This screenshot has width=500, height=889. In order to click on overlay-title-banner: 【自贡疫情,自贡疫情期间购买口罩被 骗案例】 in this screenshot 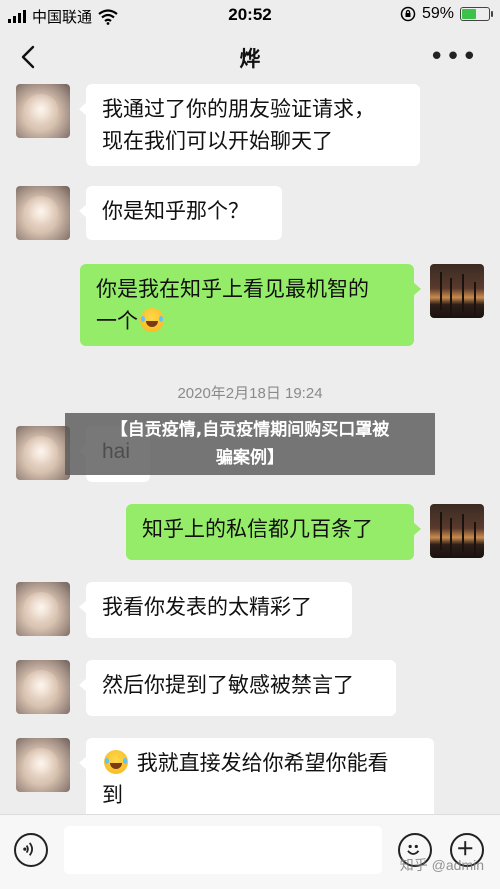, I will do `click(250, 444)`.